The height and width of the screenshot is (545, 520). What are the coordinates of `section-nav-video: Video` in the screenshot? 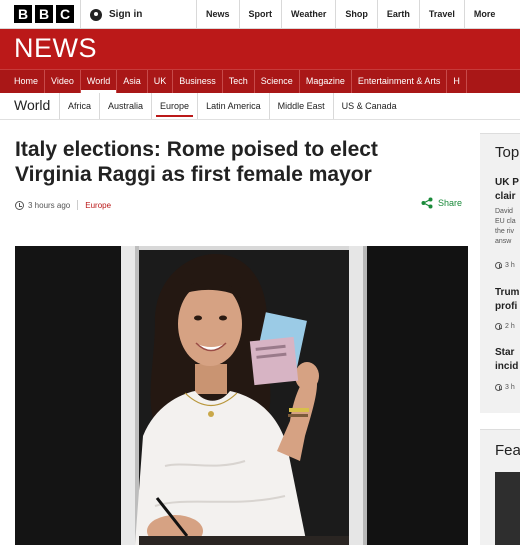 It's located at (63, 81).